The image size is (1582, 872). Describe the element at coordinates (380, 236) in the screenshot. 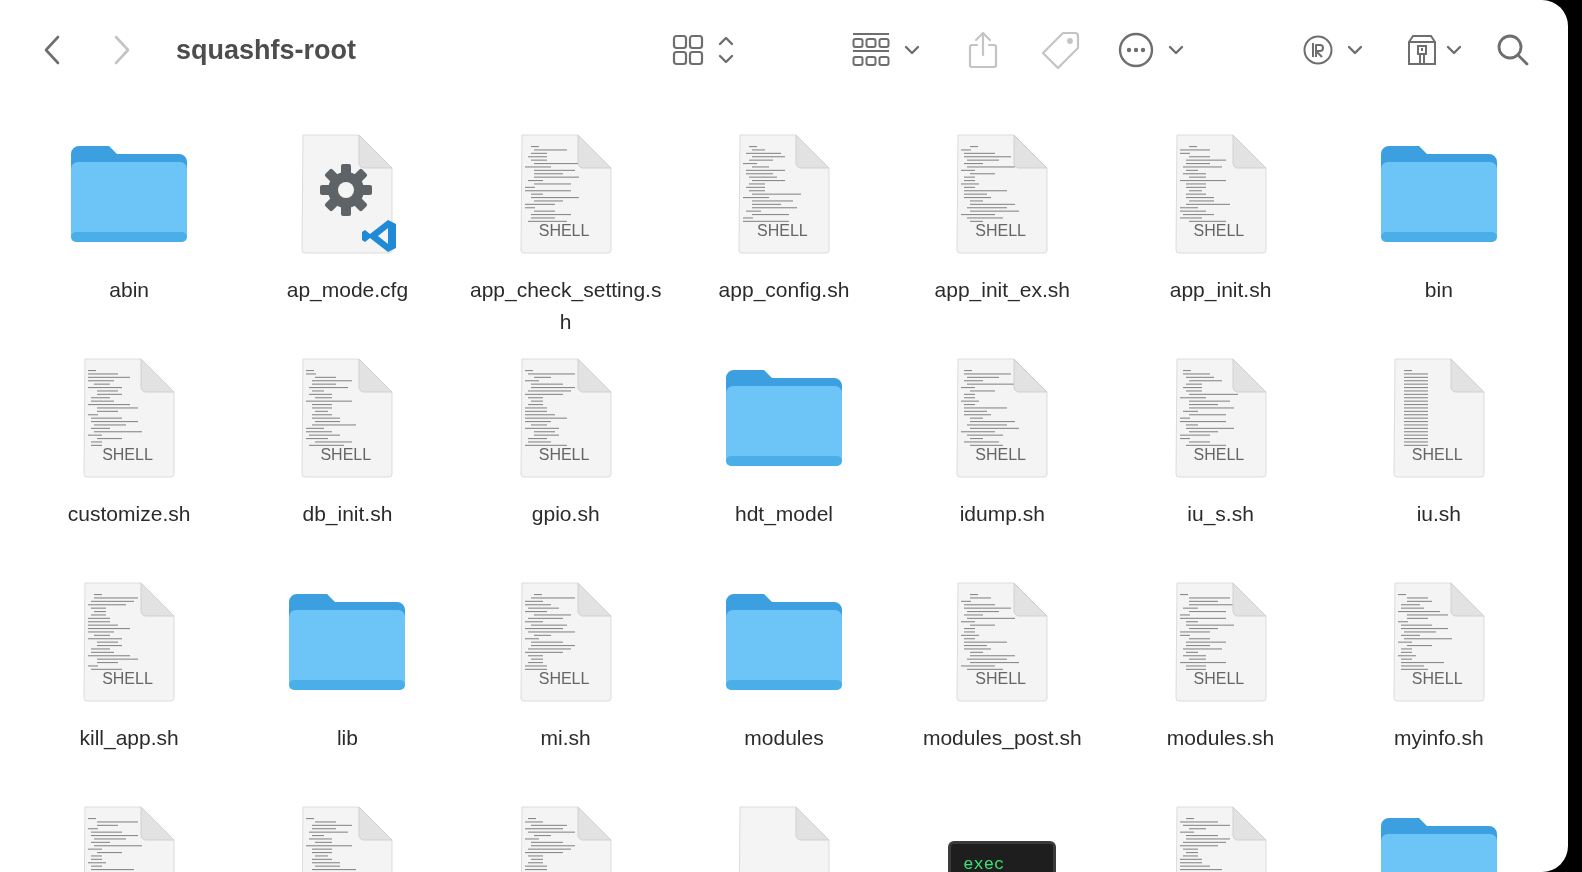

I see `code-editor-logo-icon` at that location.